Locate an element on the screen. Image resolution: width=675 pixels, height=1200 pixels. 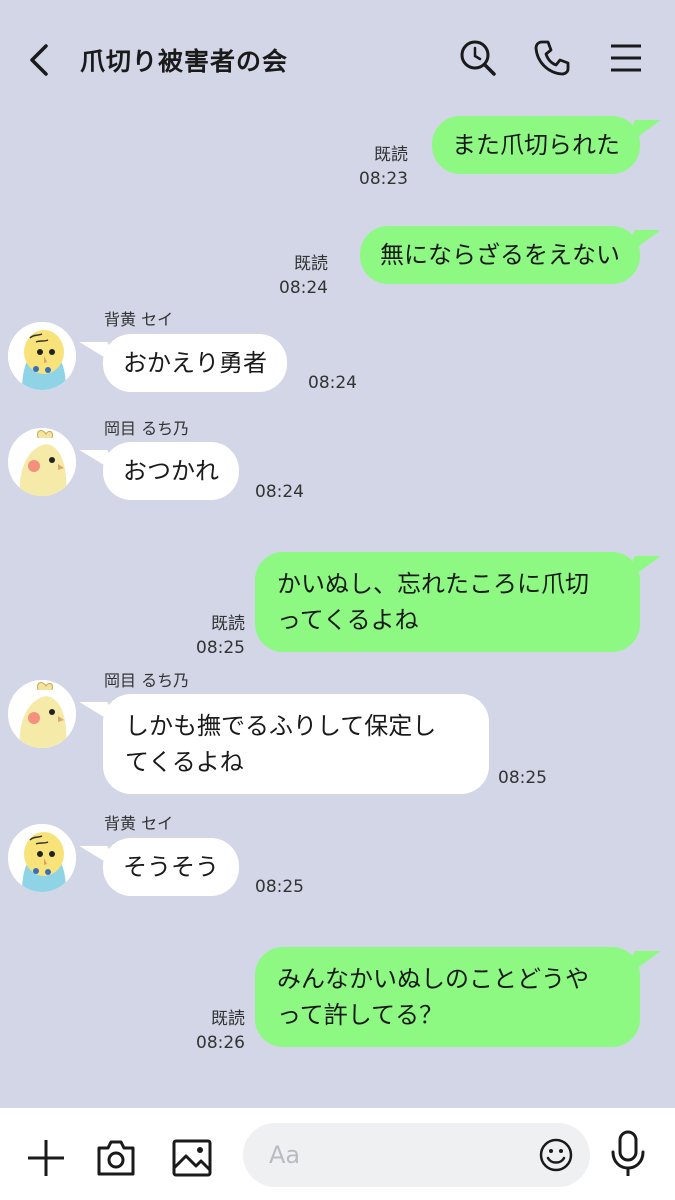
message-time: 08:23 is located at coordinates (383, 179).